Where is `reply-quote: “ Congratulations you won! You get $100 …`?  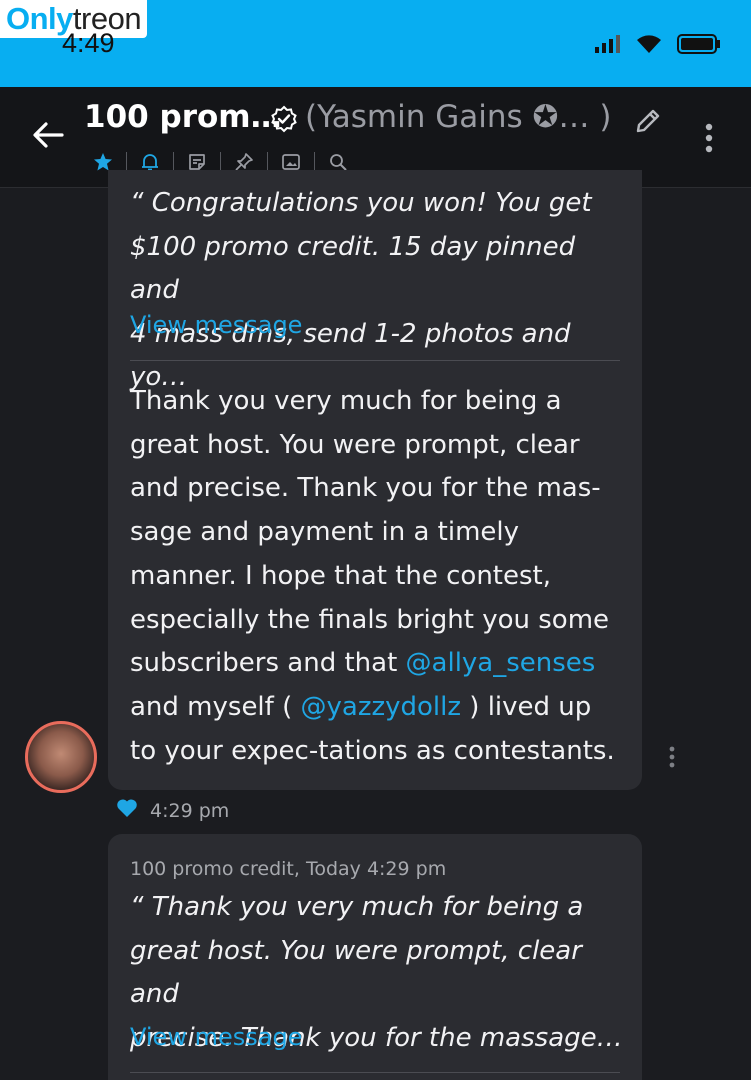 reply-quote: “ Congratulations you won! You get $100 … is located at coordinates (361, 290).